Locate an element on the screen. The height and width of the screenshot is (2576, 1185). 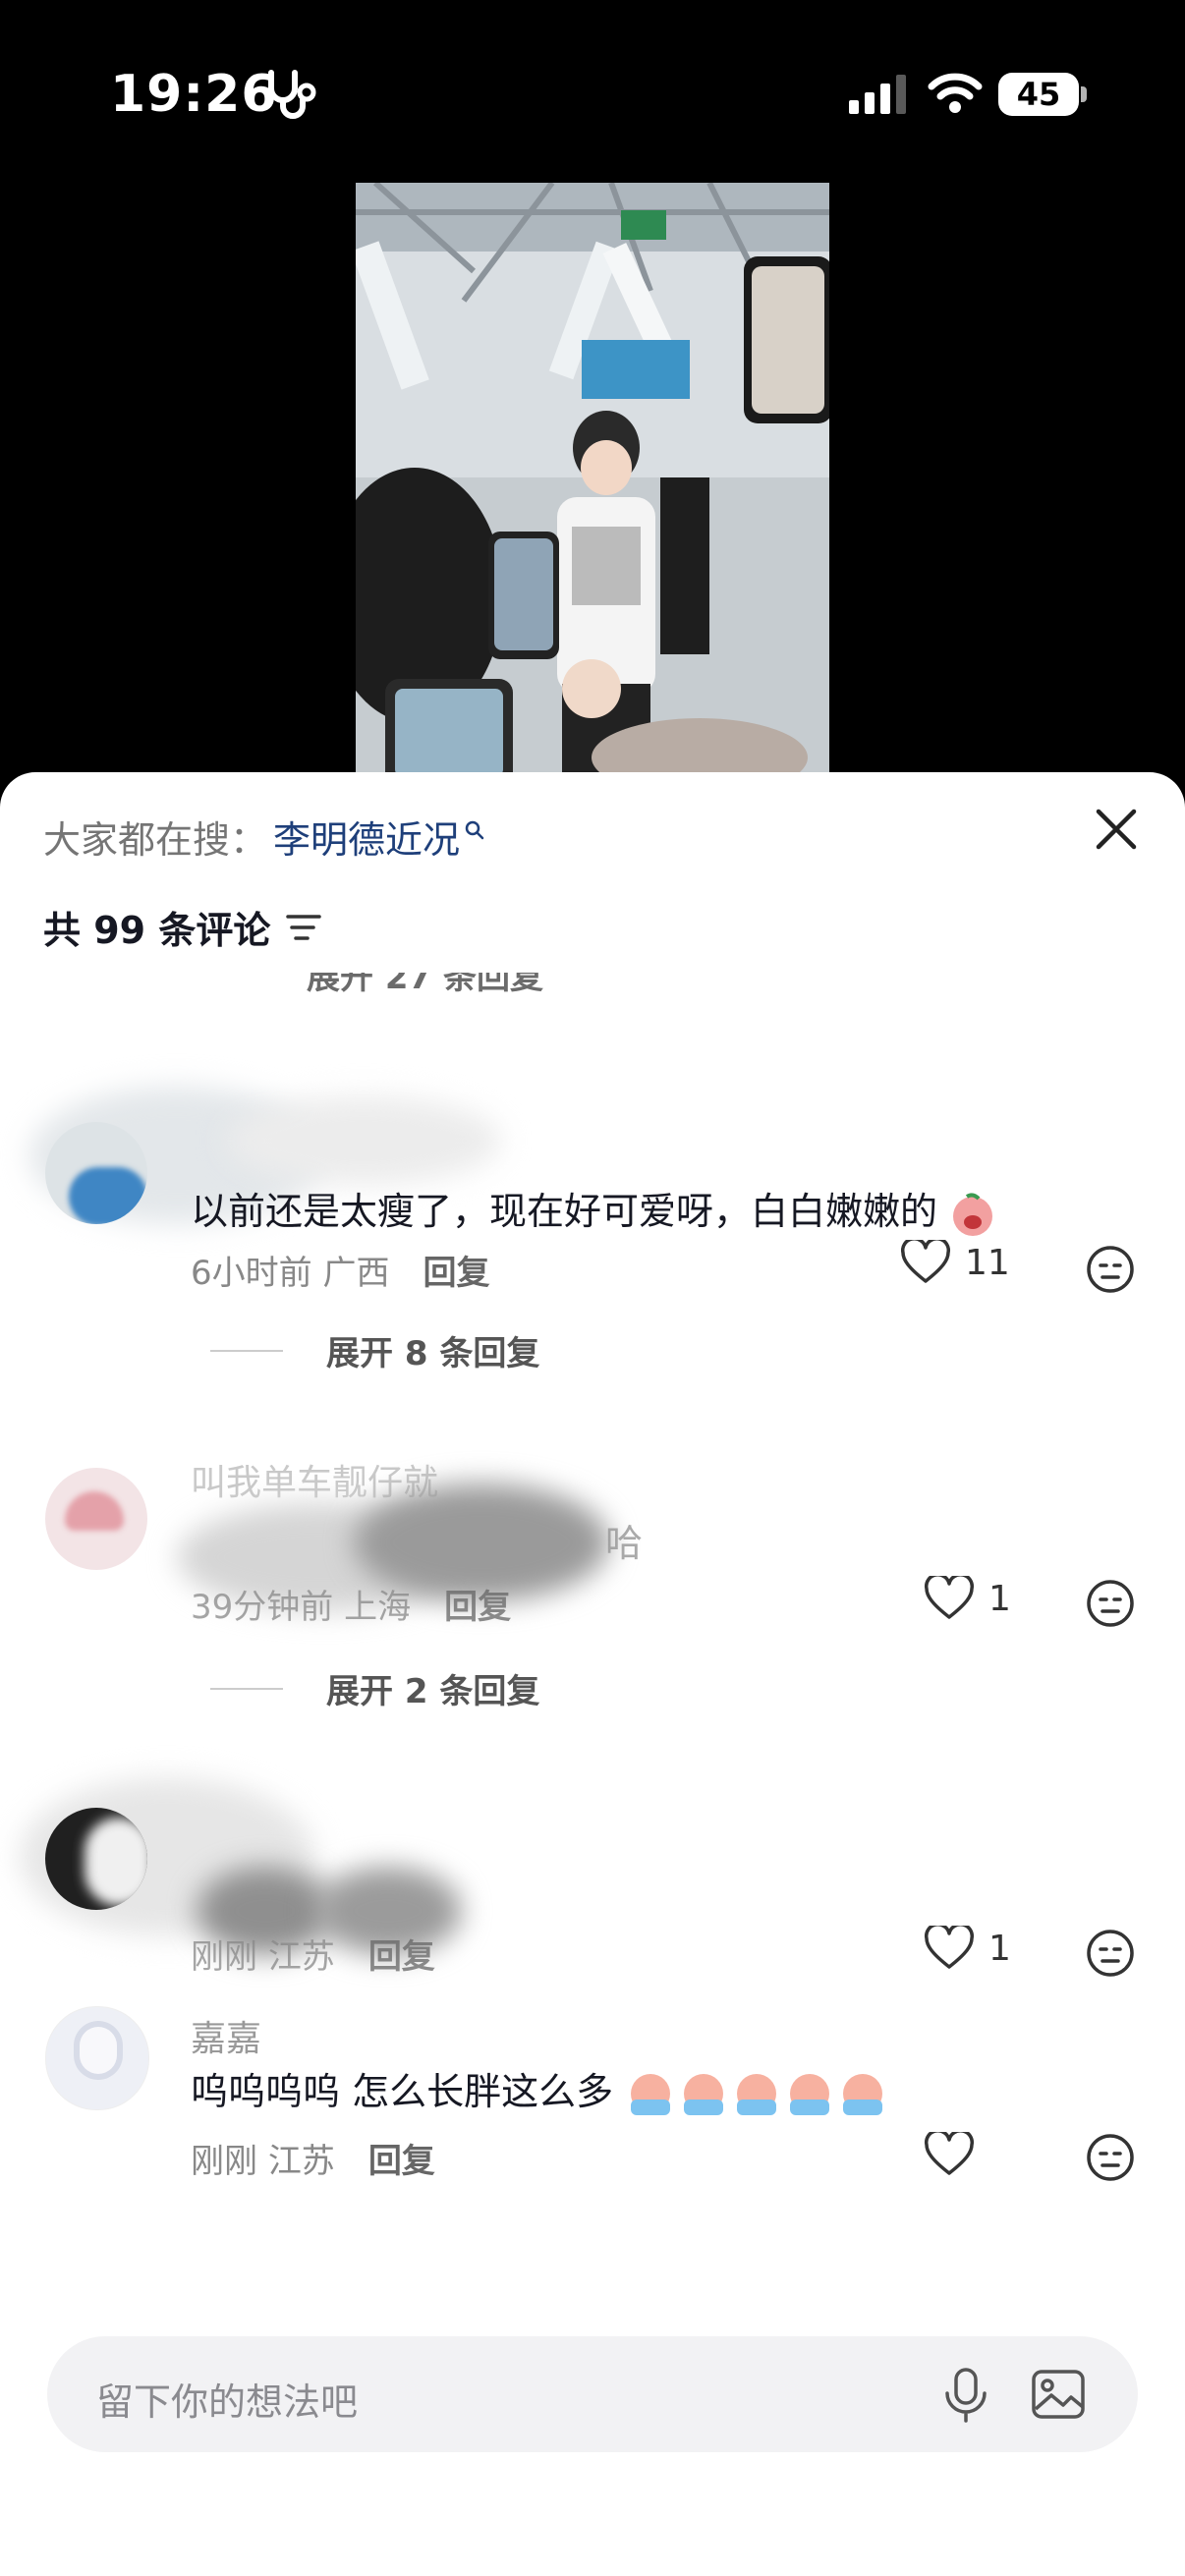
video-preview is located at coordinates (592, 477).